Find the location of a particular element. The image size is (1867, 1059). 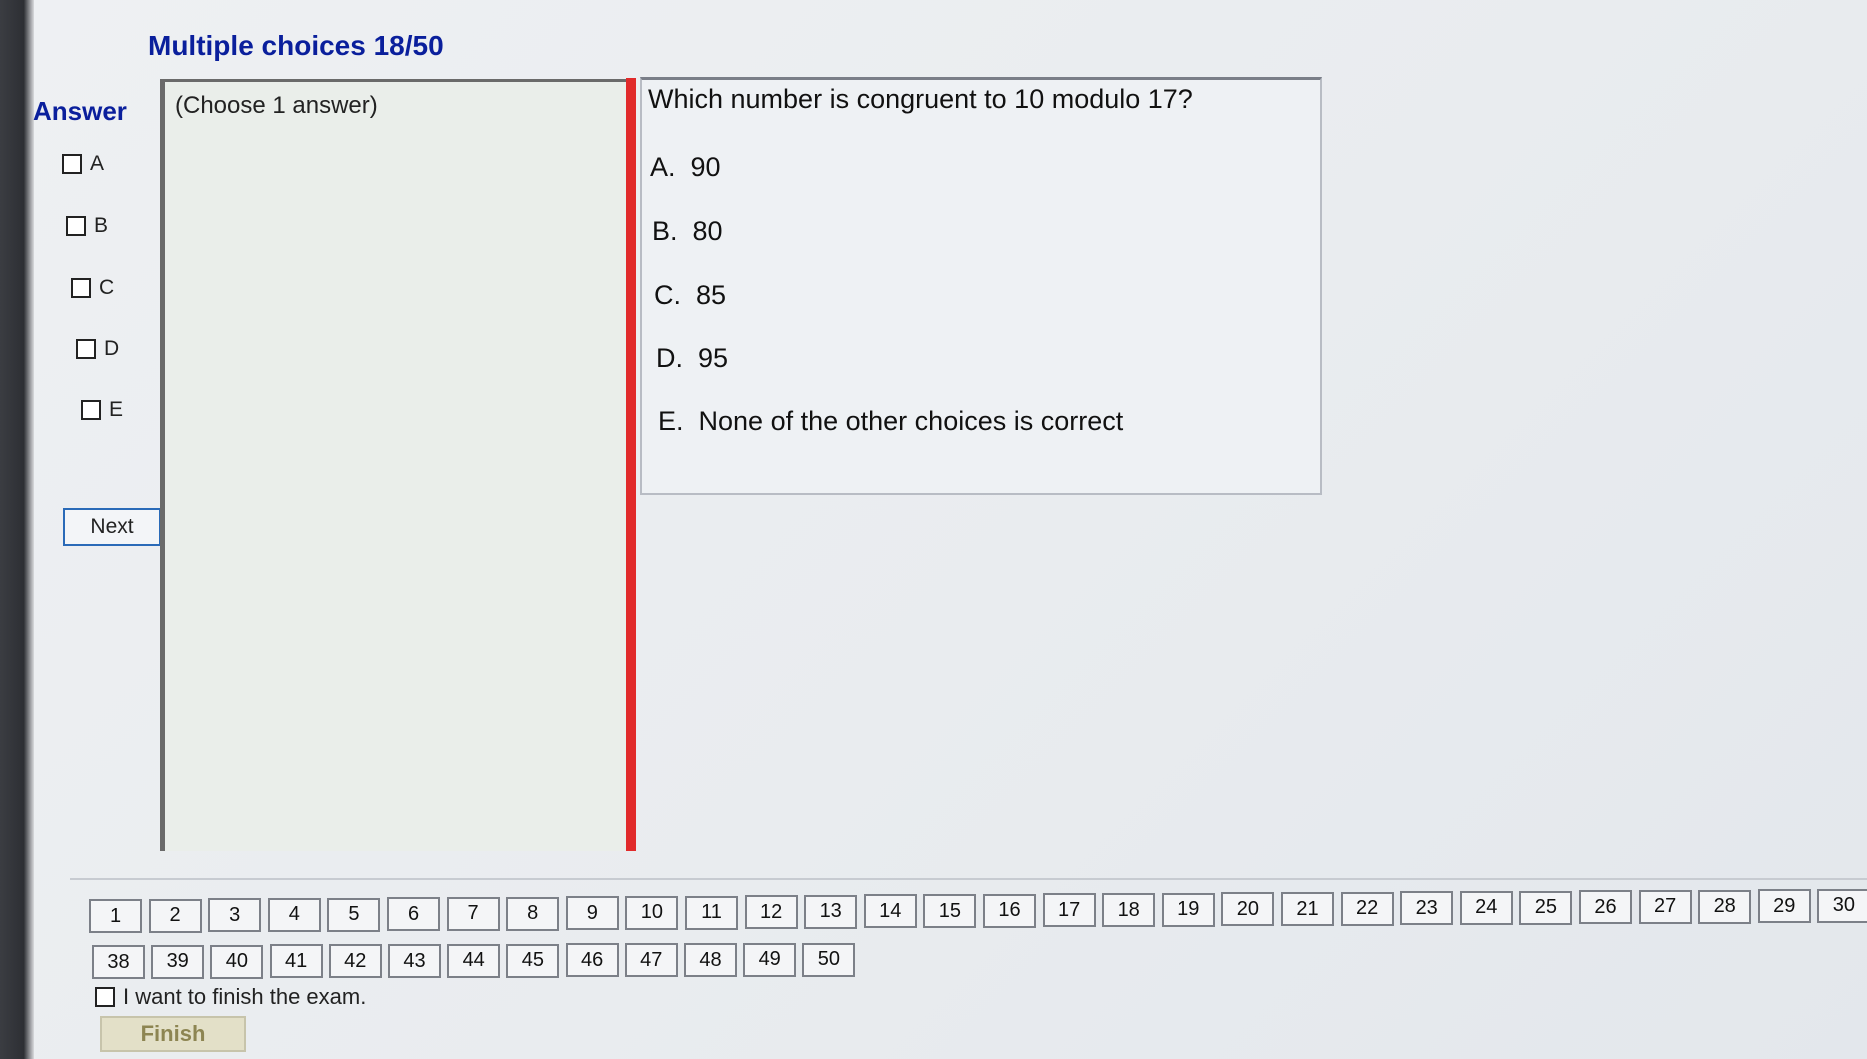

choice-letter: A. is located at coordinates (663, 167).